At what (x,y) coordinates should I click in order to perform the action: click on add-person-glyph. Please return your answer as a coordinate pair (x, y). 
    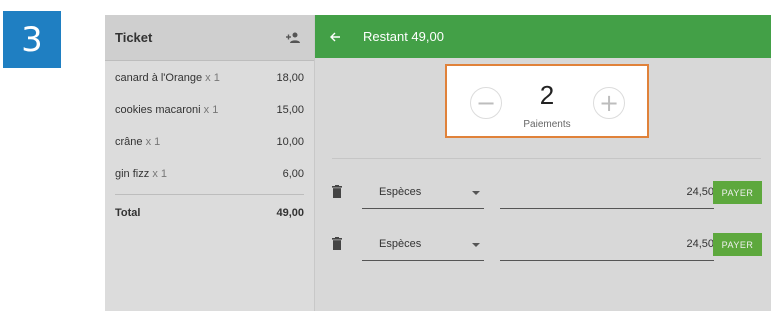
    Looking at the image, I should click on (293, 37).